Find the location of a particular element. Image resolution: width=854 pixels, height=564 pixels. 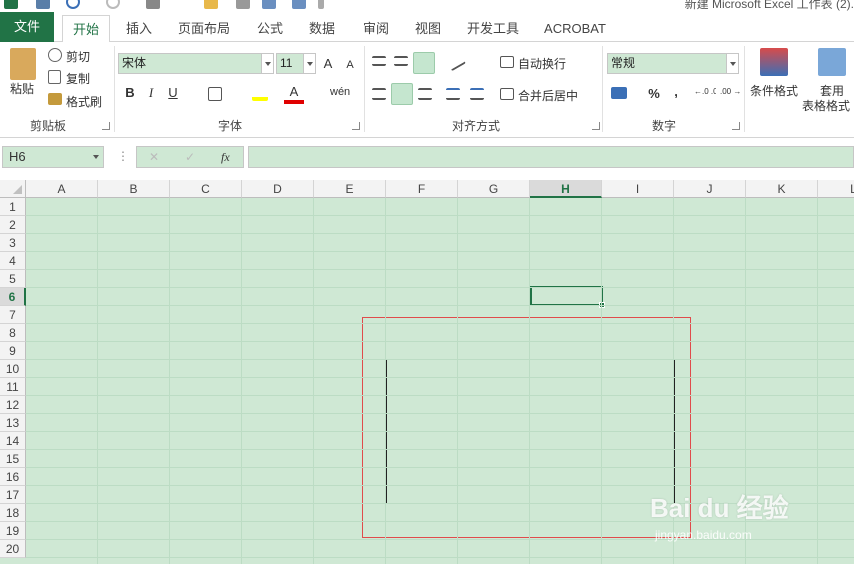

paste-button: 粘贴 is located at coordinates (22, 88).